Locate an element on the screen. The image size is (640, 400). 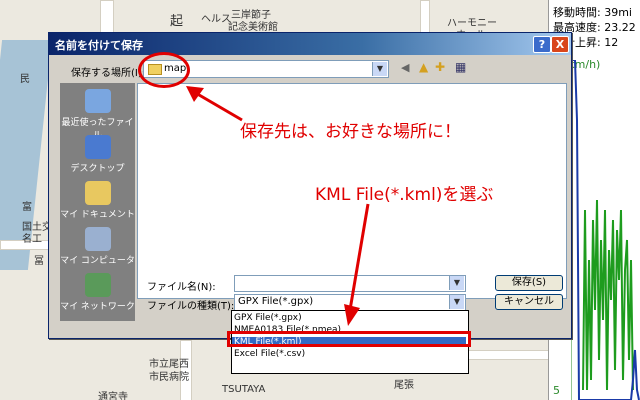
map-label: 富 is located at coordinates (27, 207).